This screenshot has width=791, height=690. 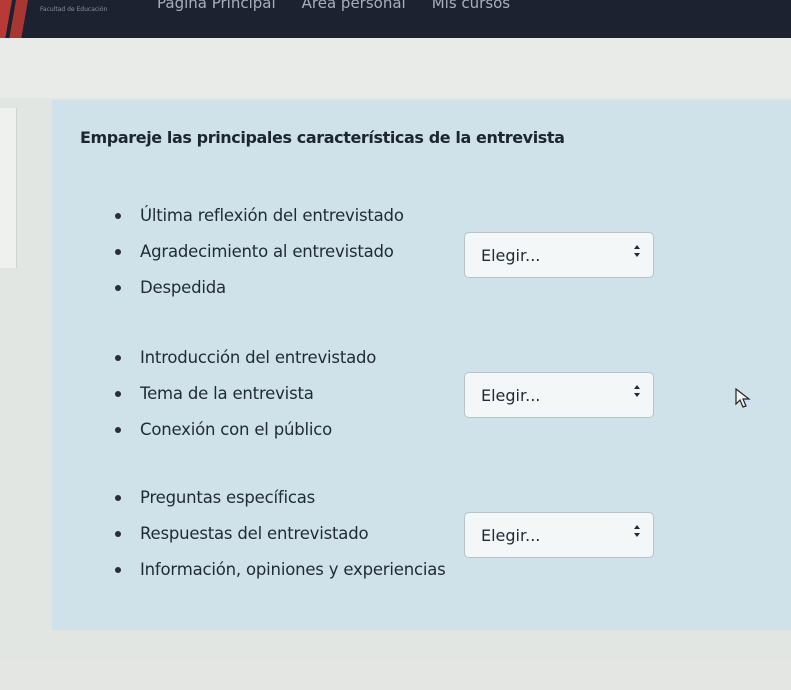 What do you see at coordinates (422, 358) in the screenshot?
I see `list-item: Introducción del entrevistado` at bounding box center [422, 358].